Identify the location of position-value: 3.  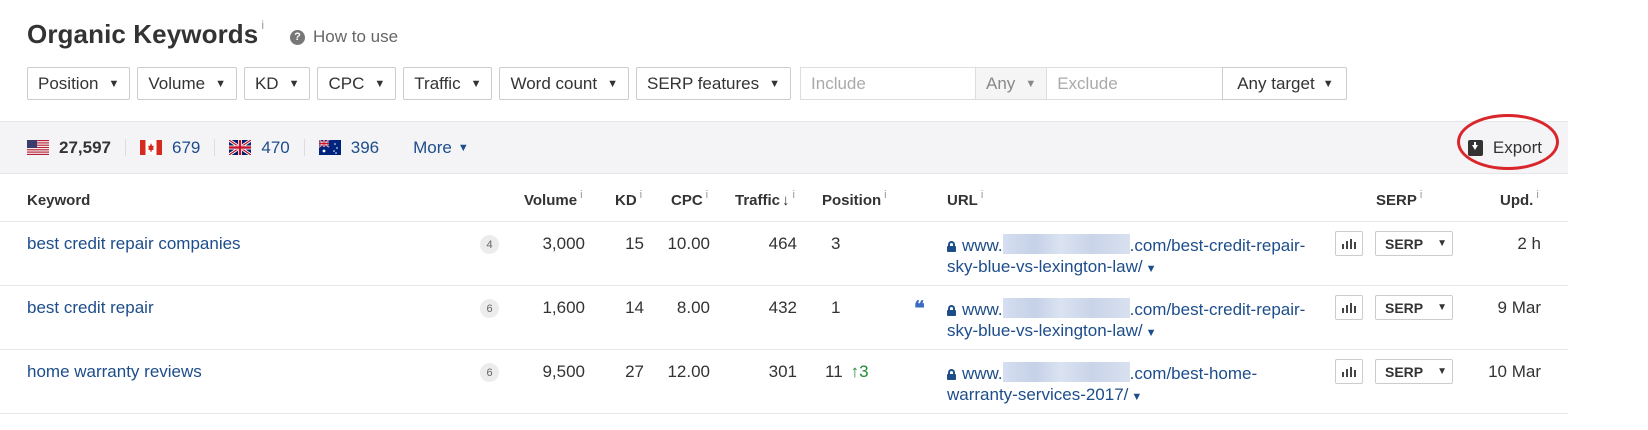
(839, 244).